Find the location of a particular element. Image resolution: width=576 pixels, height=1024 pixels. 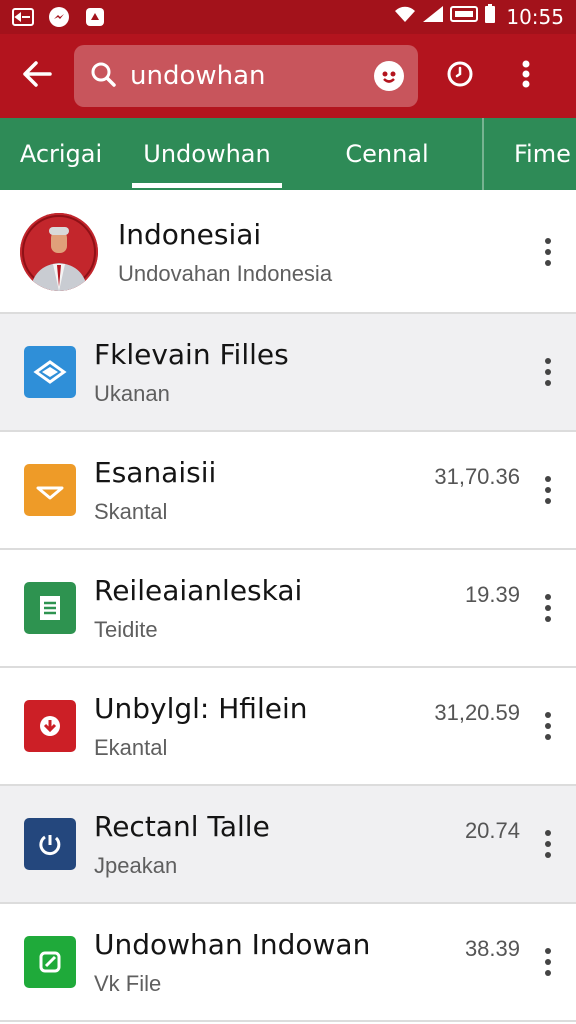

history-button is located at coordinates (460, 76).